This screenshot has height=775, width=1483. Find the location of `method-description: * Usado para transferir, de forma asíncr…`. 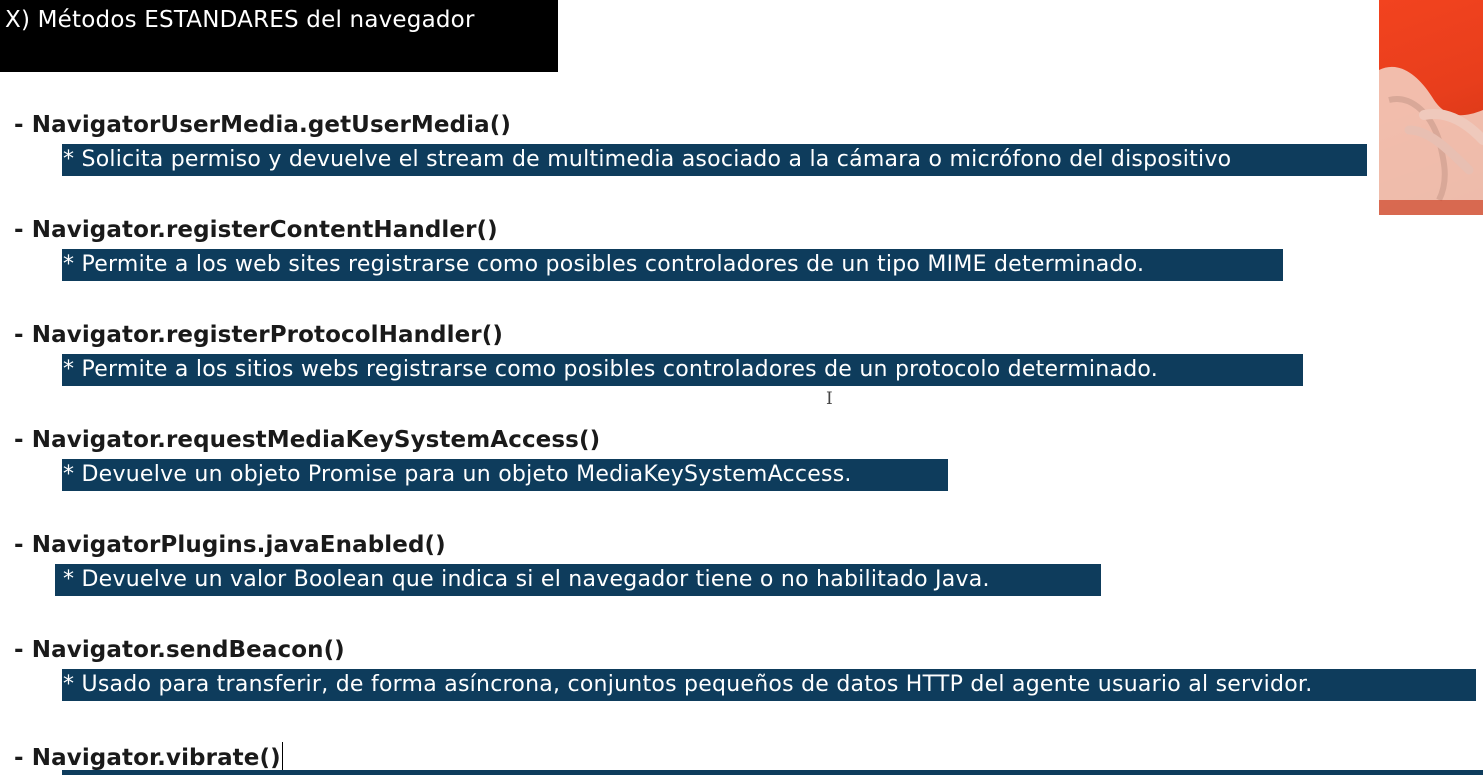

method-description: * Usado para transferir, de forma asíncr… is located at coordinates (769, 685).